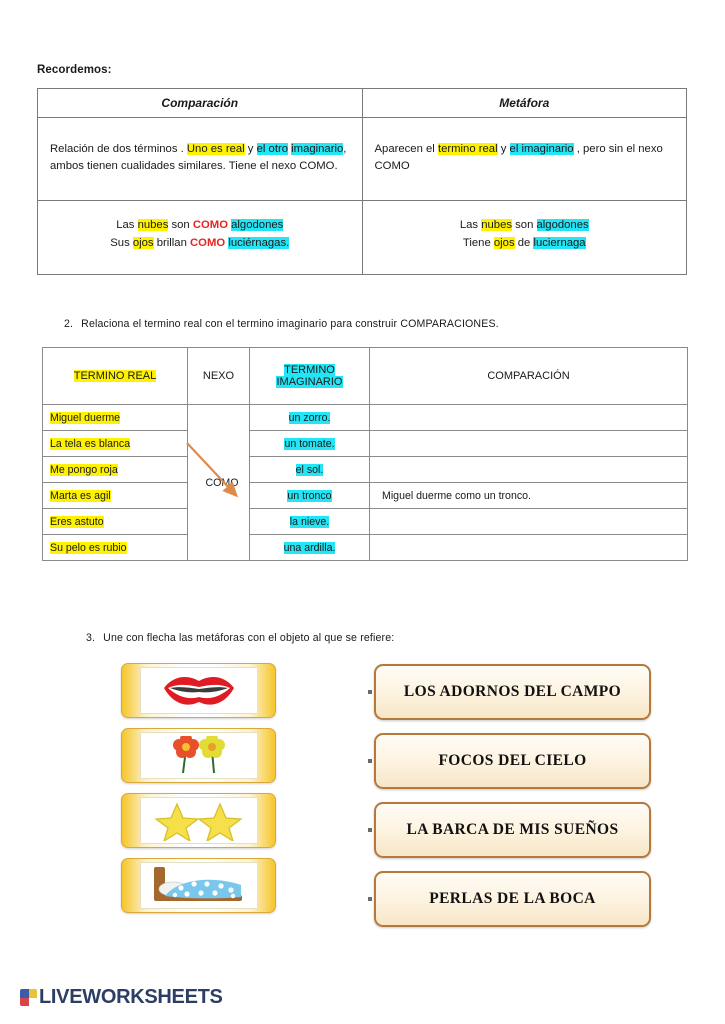  Describe the element at coordinates (524, 103) in the screenshot. I see `metafora-header: Metáfora` at that location.